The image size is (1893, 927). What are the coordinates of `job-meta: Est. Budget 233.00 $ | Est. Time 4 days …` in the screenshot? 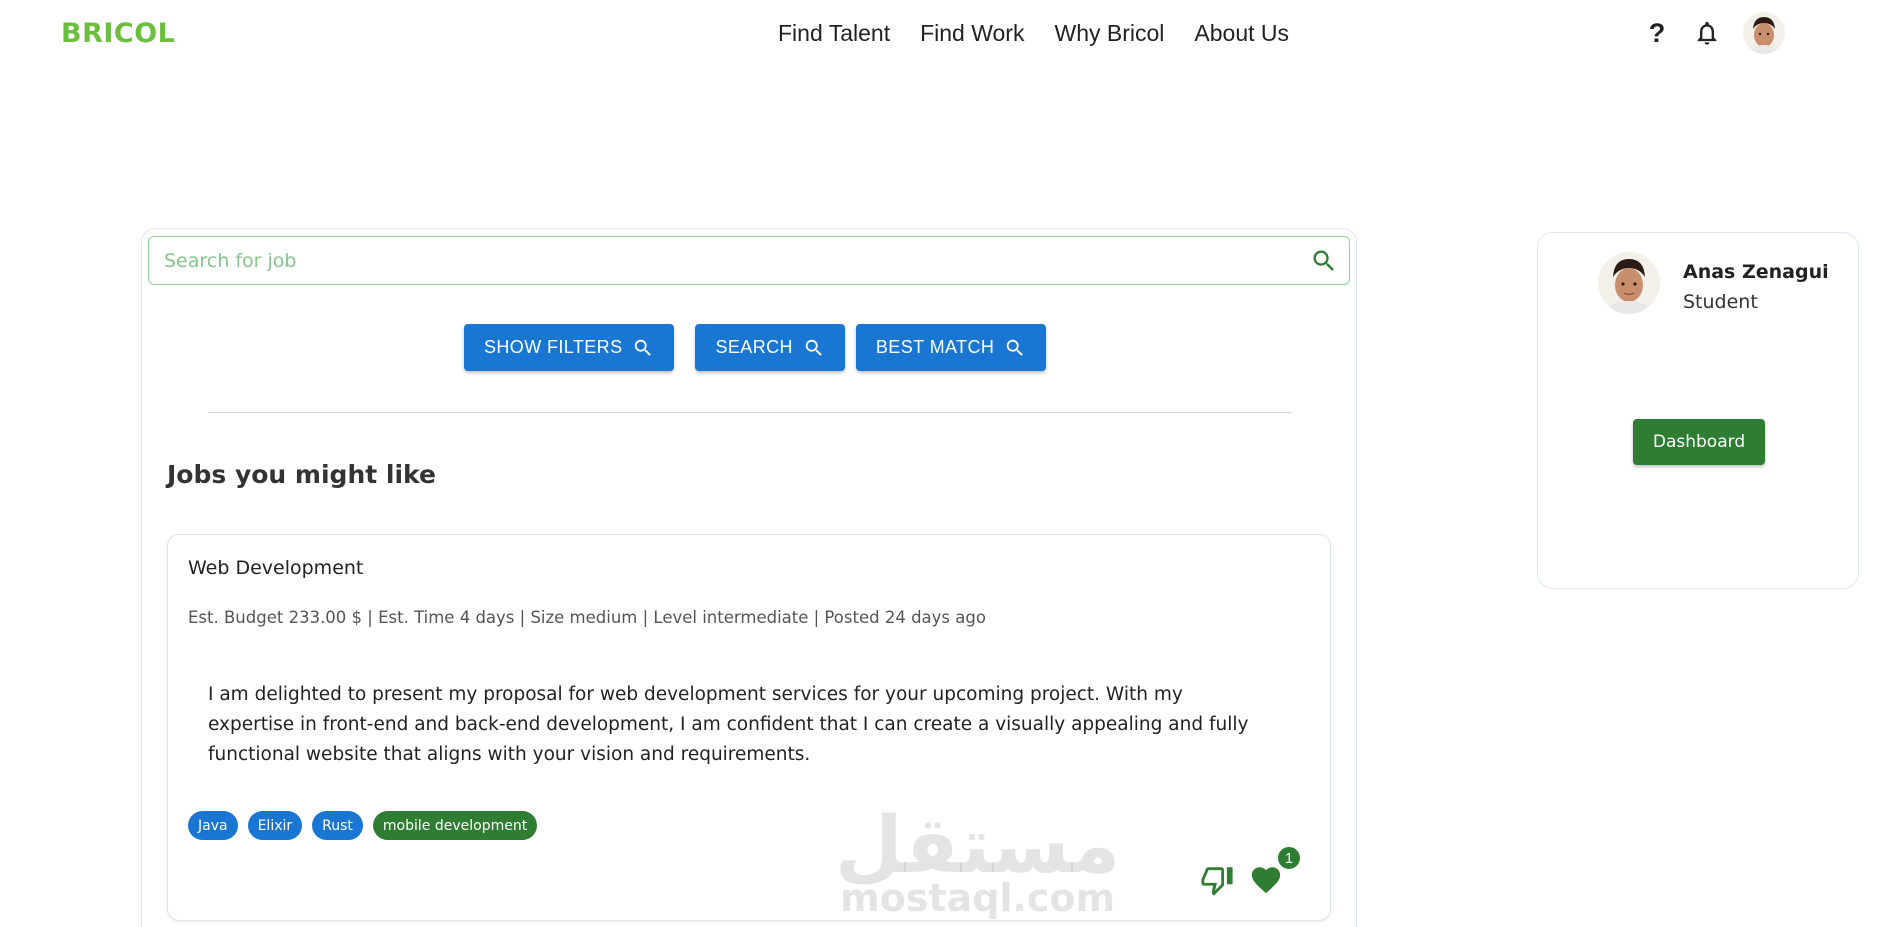 It's located at (587, 617).